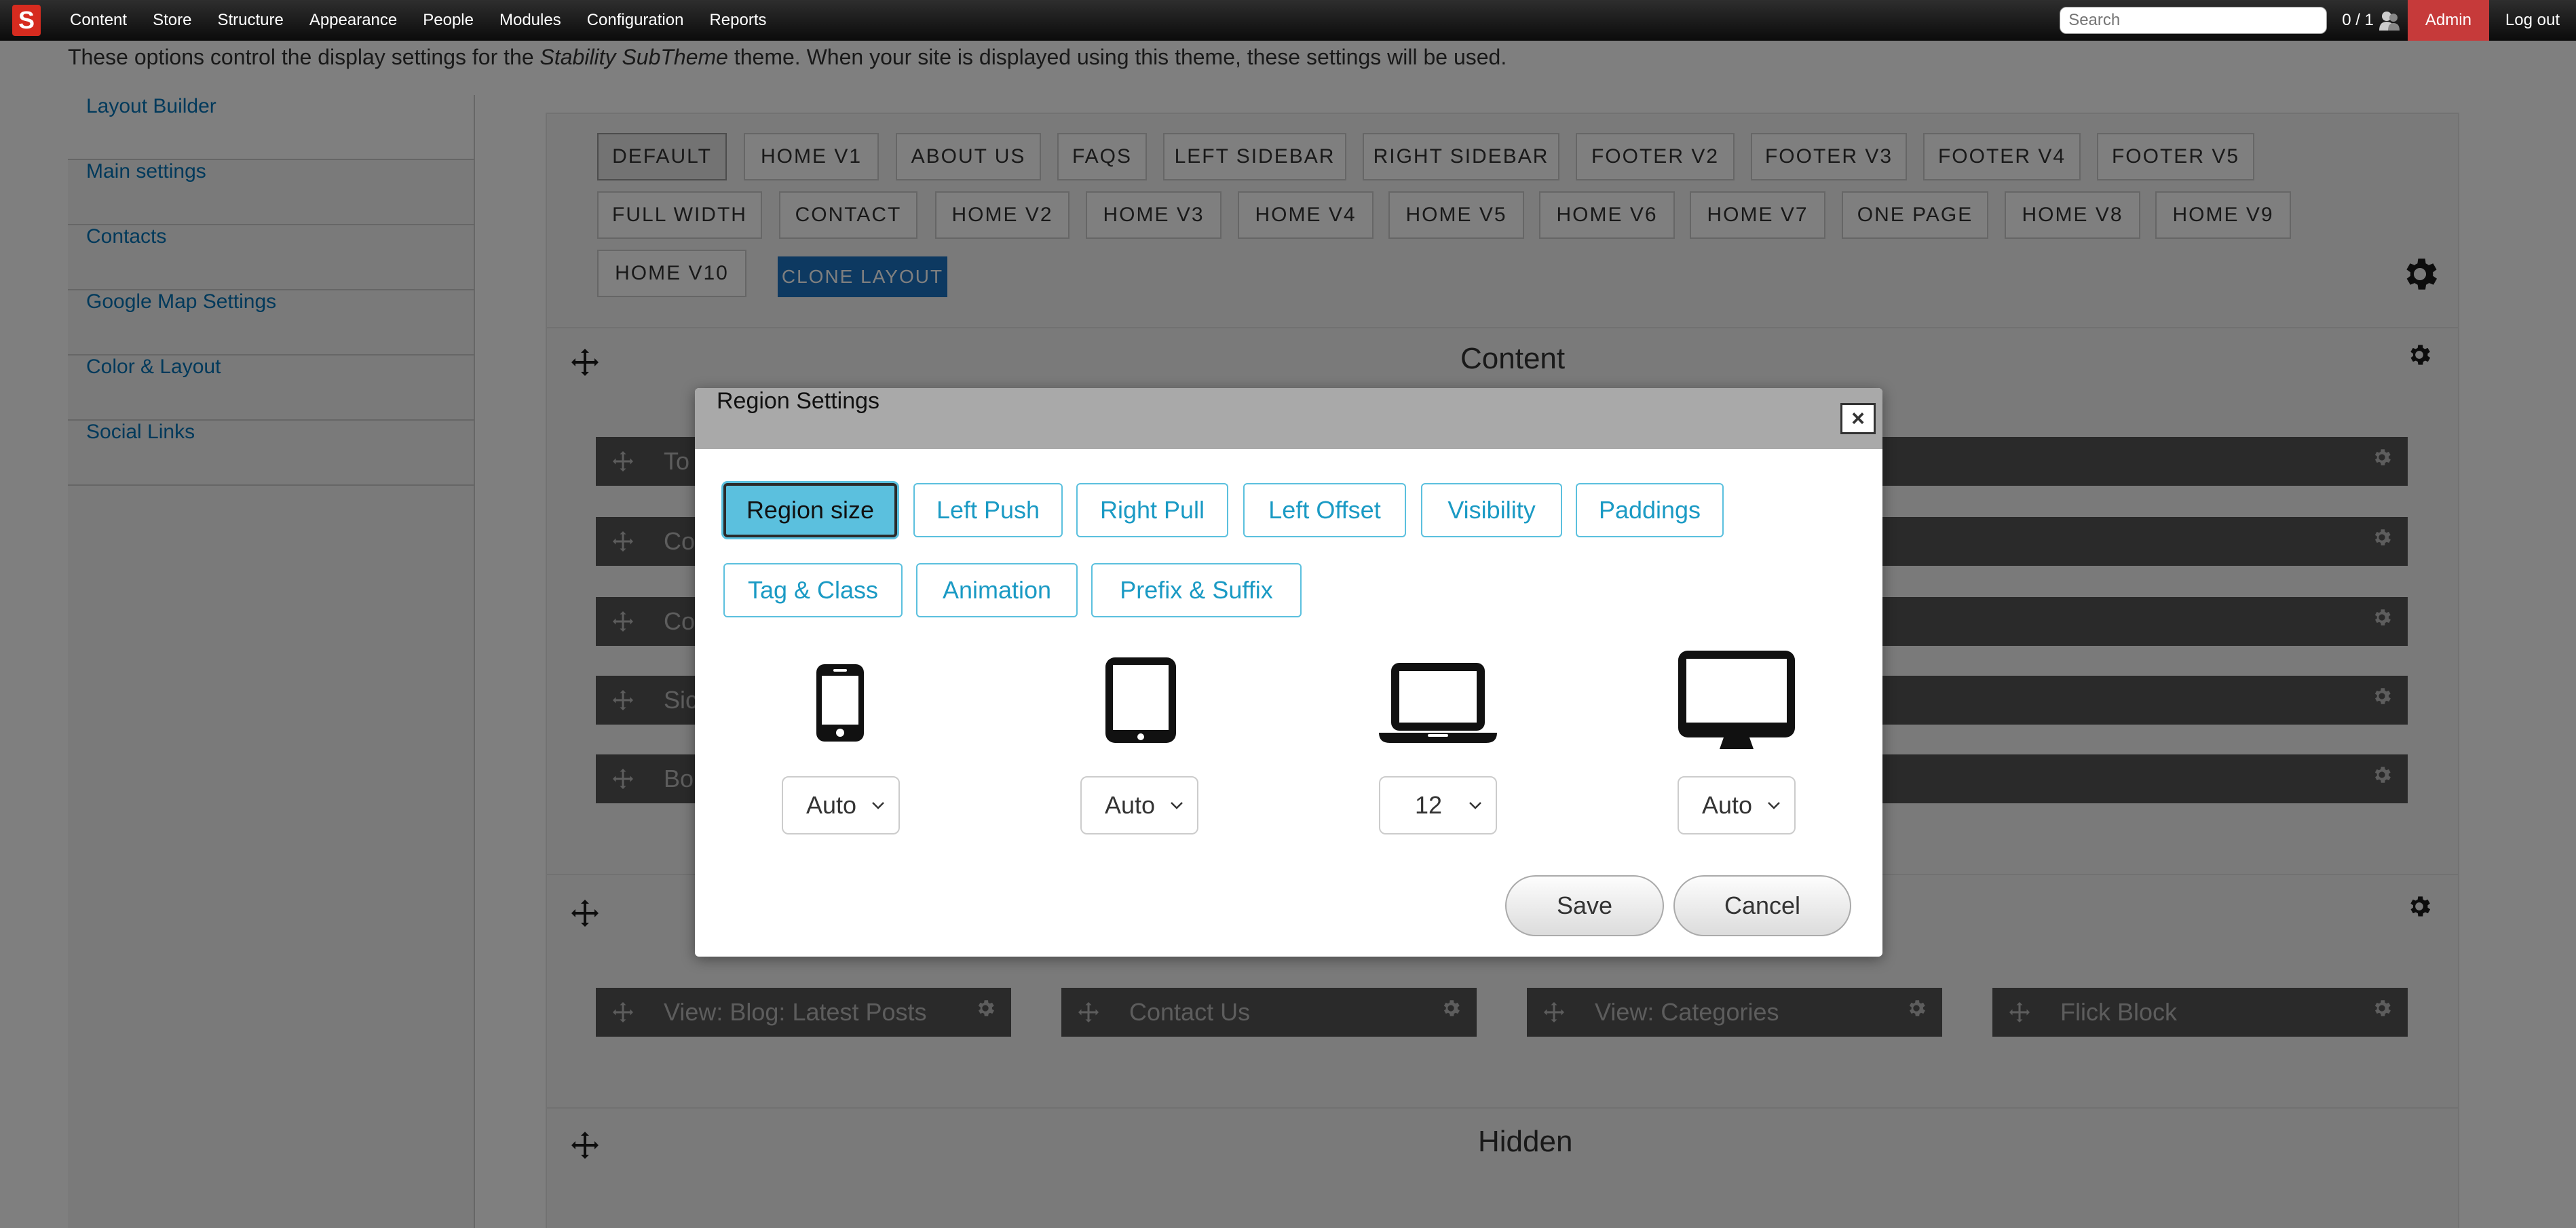 The width and height of the screenshot is (2576, 1228). What do you see at coordinates (1650, 510) in the screenshot?
I see `tab-paddings: Paddings` at bounding box center [1650, 510].